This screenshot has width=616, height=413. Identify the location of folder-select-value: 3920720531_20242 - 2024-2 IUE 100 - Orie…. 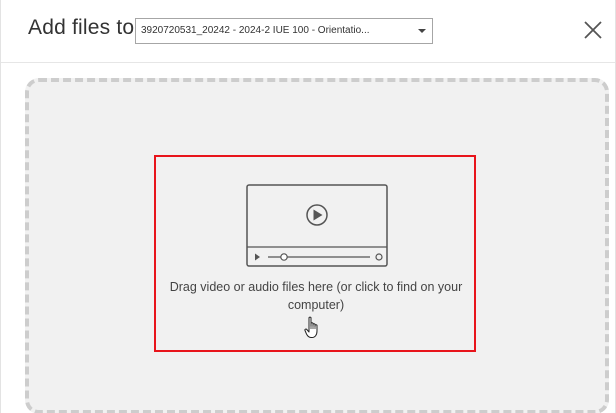
(255, 30).